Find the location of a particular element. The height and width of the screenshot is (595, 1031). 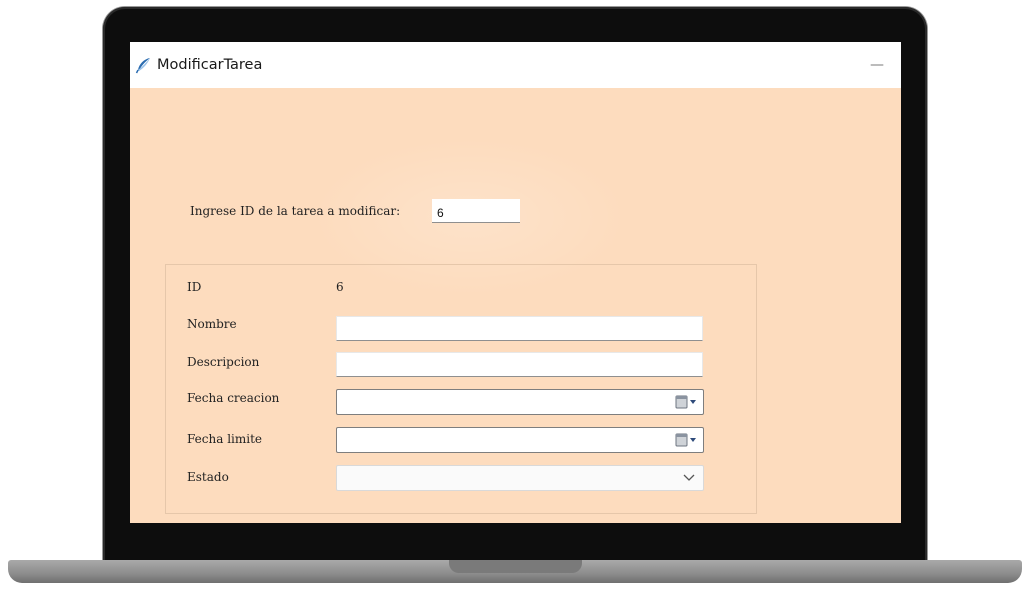

estado-label: Estado is located at coordinates (208, 477).